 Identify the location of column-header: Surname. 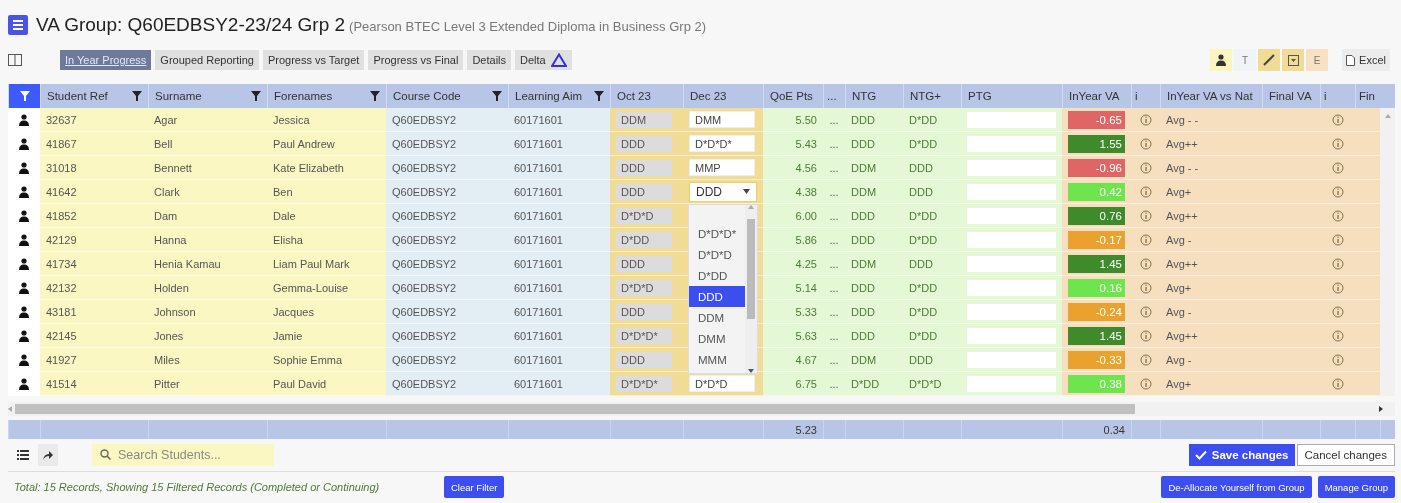
(207, 96).